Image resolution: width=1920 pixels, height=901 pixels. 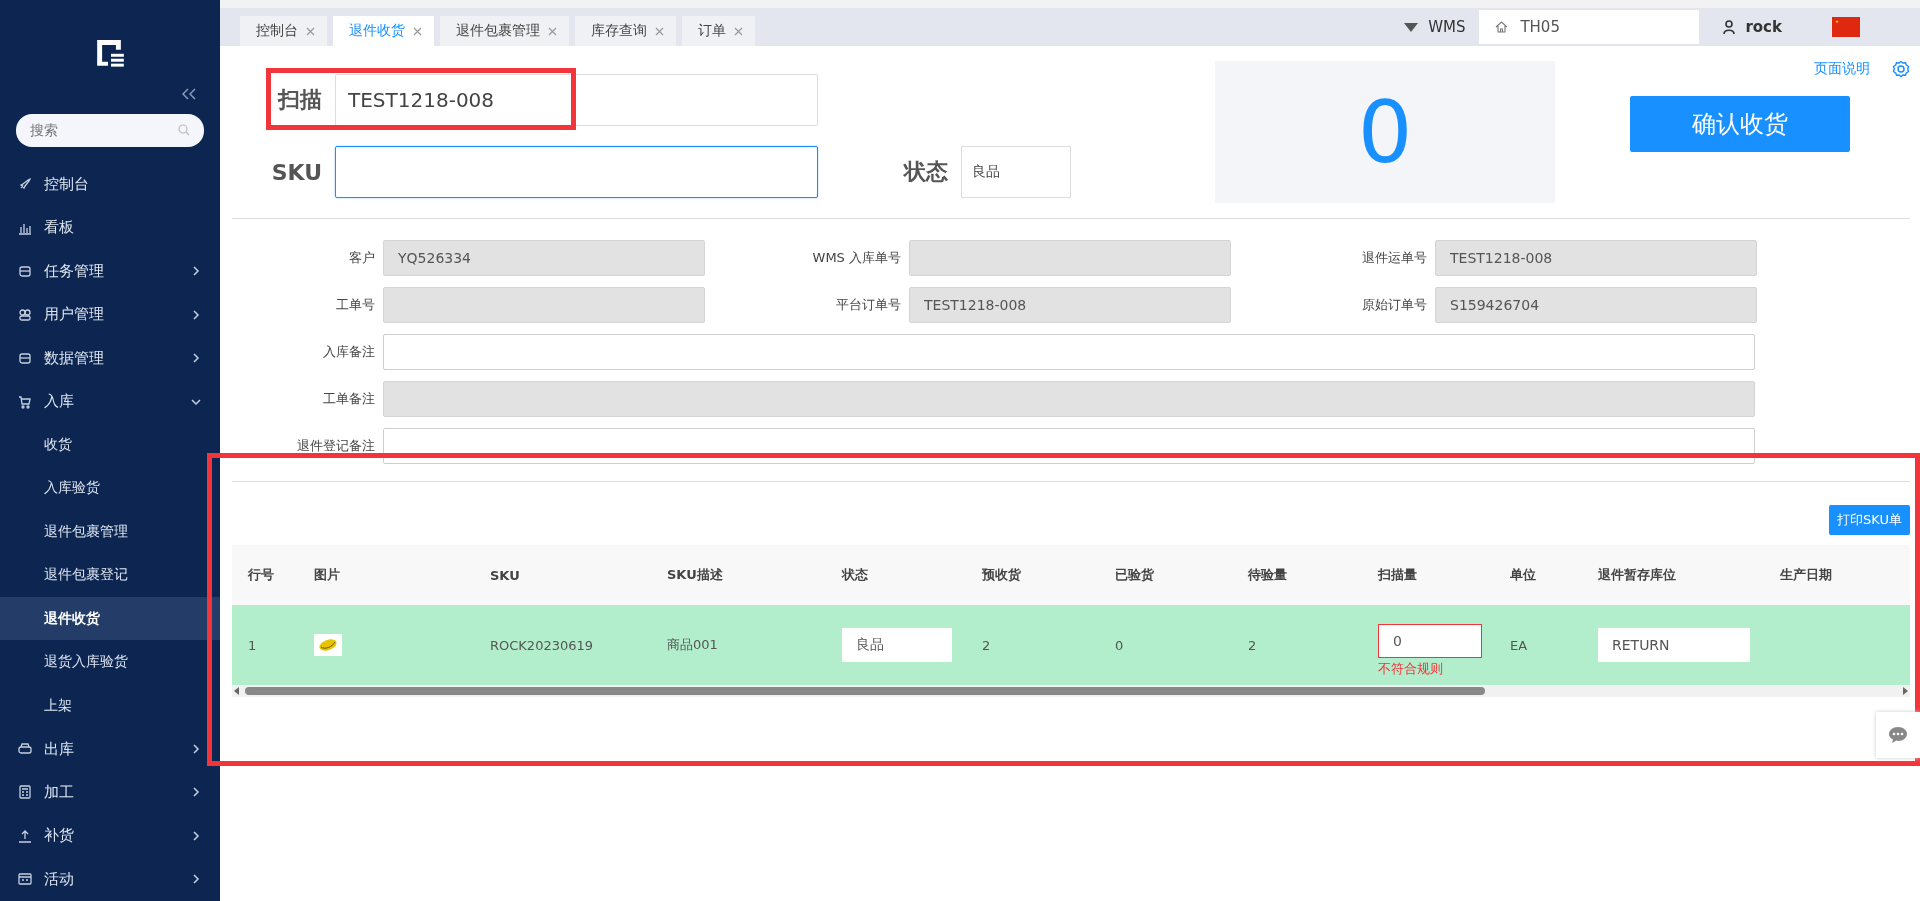 What do you see at coordinates (1589, 27) in the screenshot?
I see `warehouse-selector: TH05` at bounding box center [1589, 27].